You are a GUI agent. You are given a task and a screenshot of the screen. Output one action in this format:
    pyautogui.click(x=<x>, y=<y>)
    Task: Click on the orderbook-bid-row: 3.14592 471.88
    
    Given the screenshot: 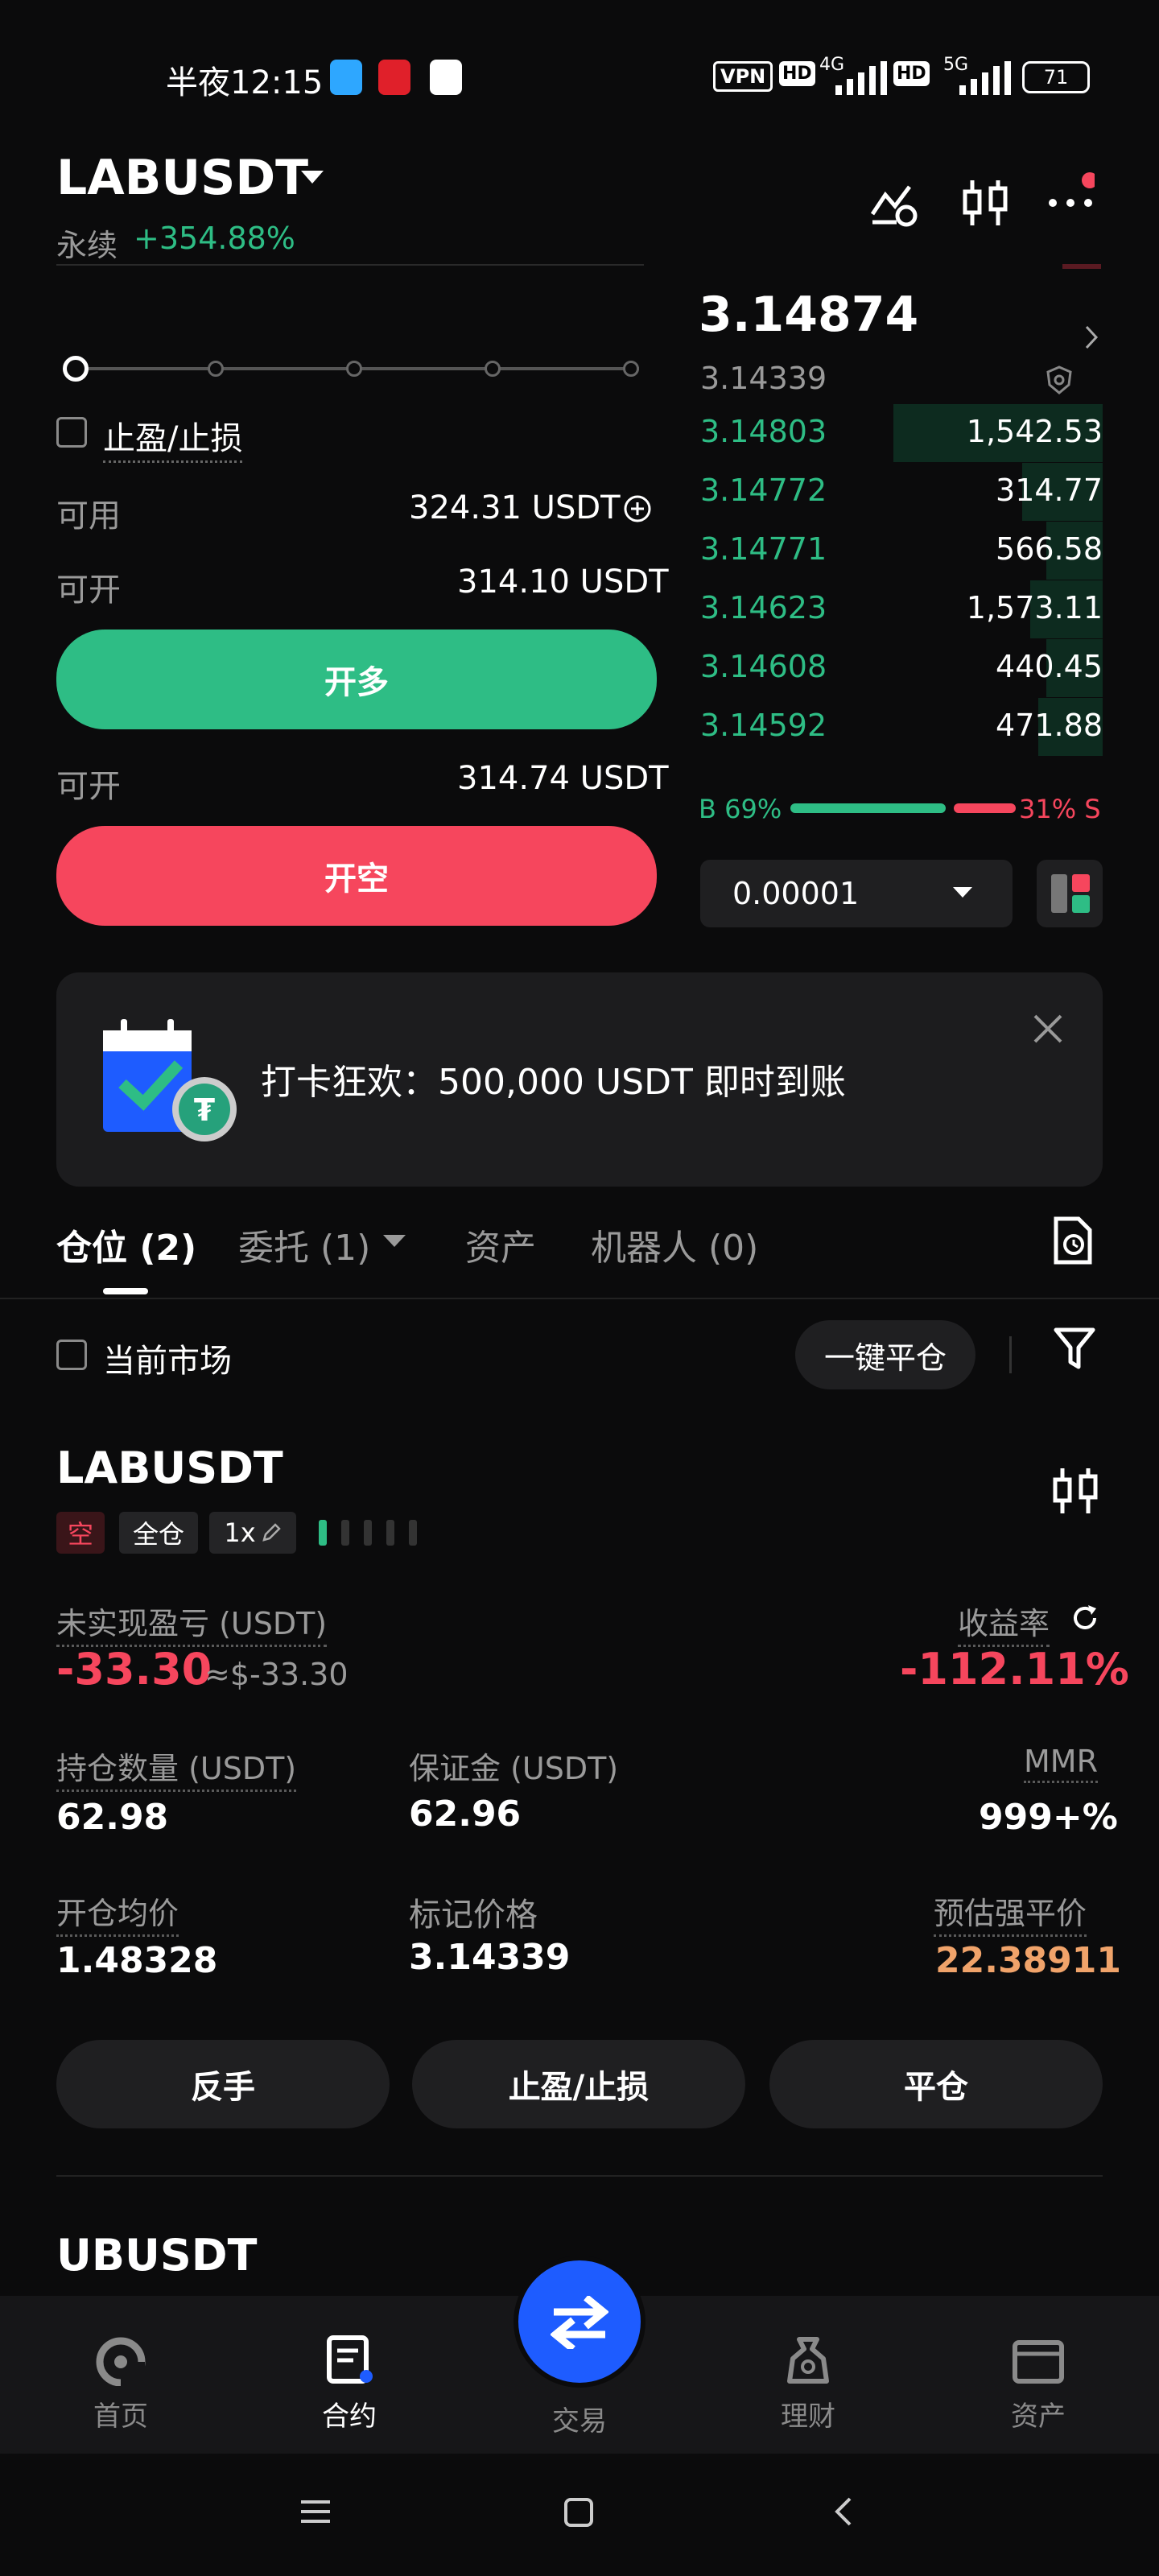 What is the action you would take?
    pyautogui.click(x=901, y=727)
    